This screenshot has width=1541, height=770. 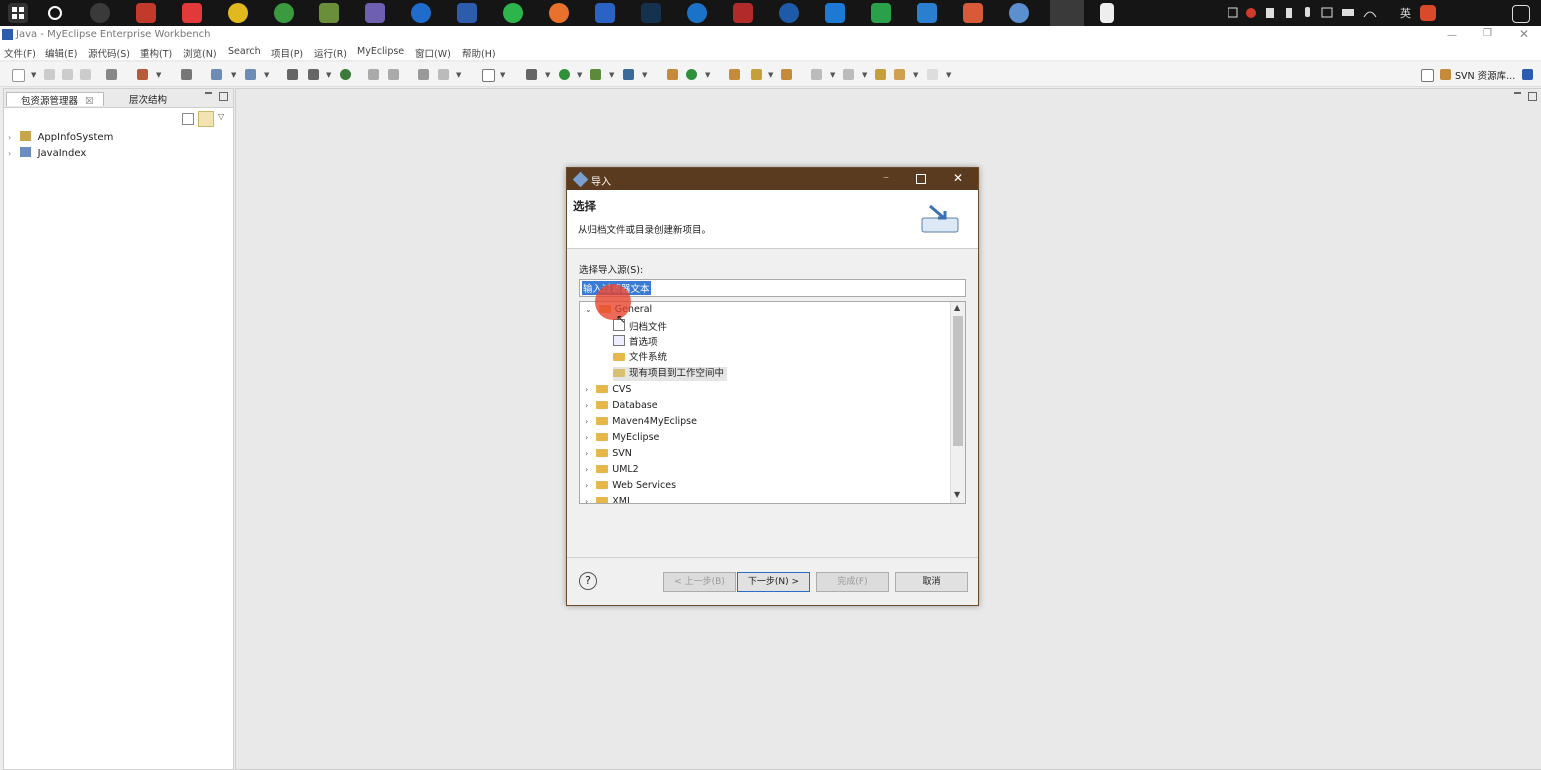 What do you see at coordinates (513, 13) in the screenshot?
I see `wechat-icon` at bounding box center [513, 13].